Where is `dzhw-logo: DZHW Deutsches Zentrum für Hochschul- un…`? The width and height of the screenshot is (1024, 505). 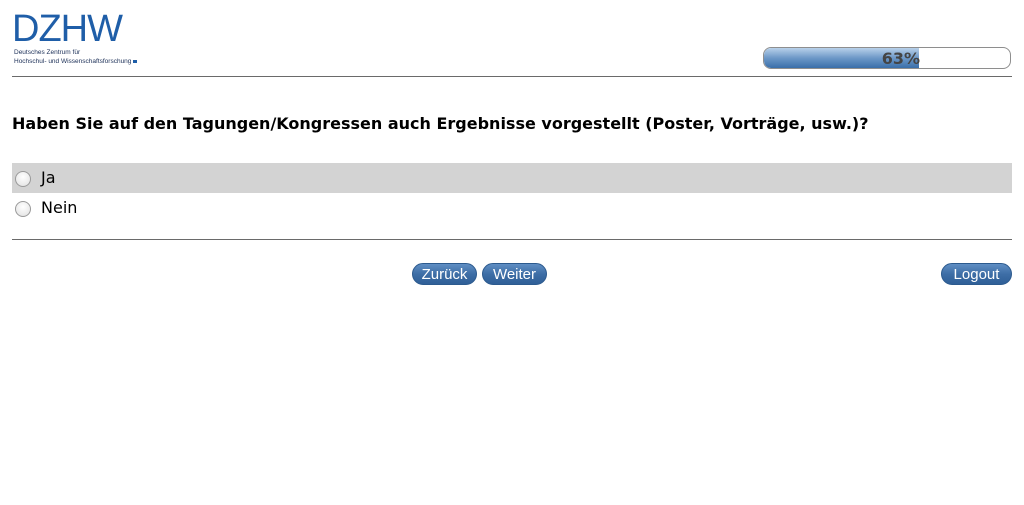 dzhw-logo: DZHW Deutsches Zentrum für Hochschul- un… is located at coordinates (79, 38).